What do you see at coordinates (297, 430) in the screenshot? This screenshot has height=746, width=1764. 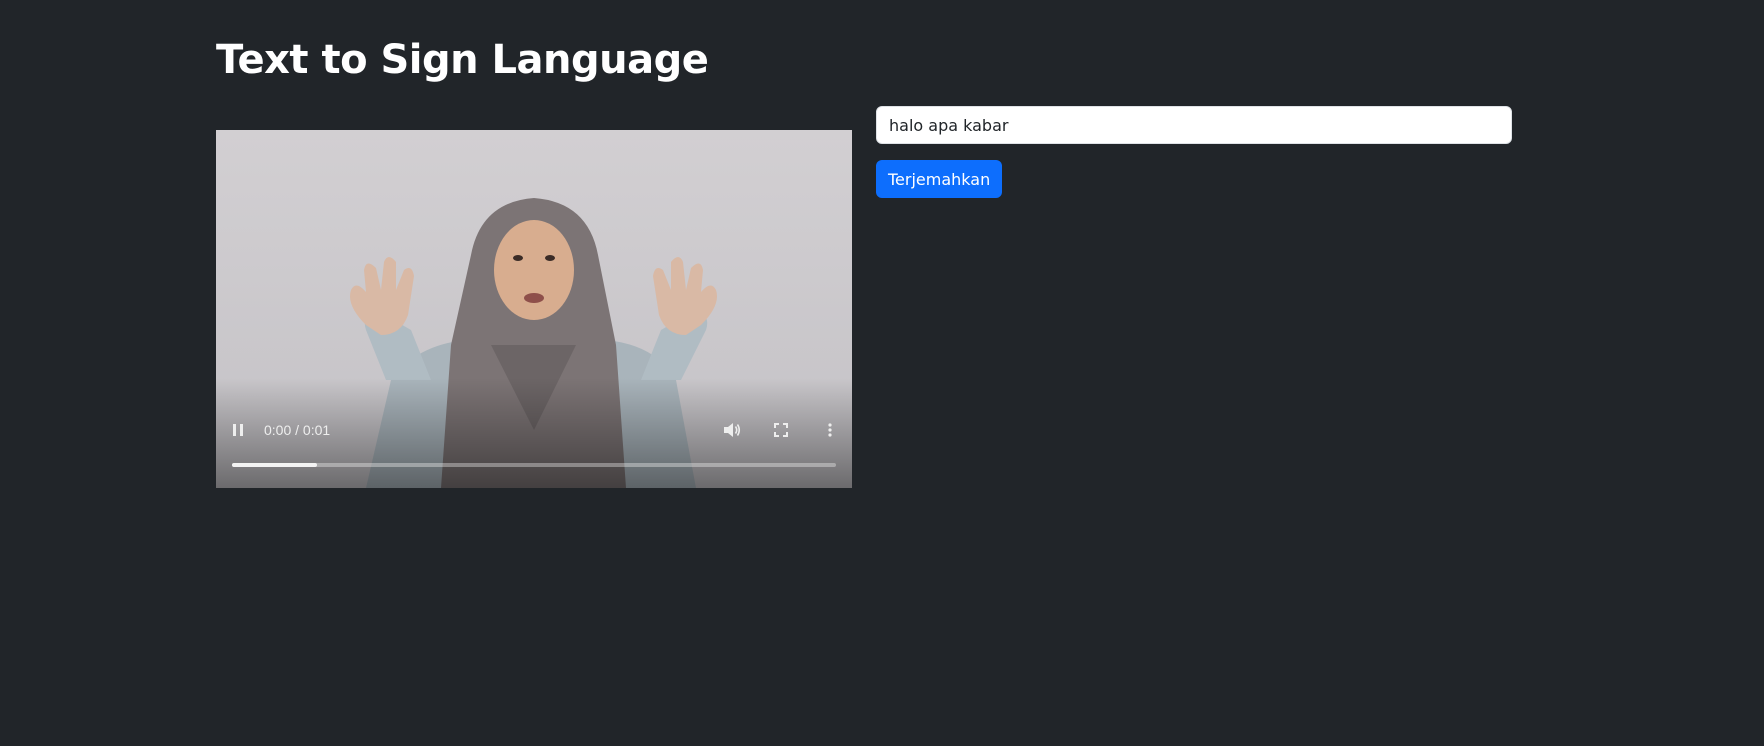 I see `time-display: 0:00 / 0:01` at bounding box center [297, 430].